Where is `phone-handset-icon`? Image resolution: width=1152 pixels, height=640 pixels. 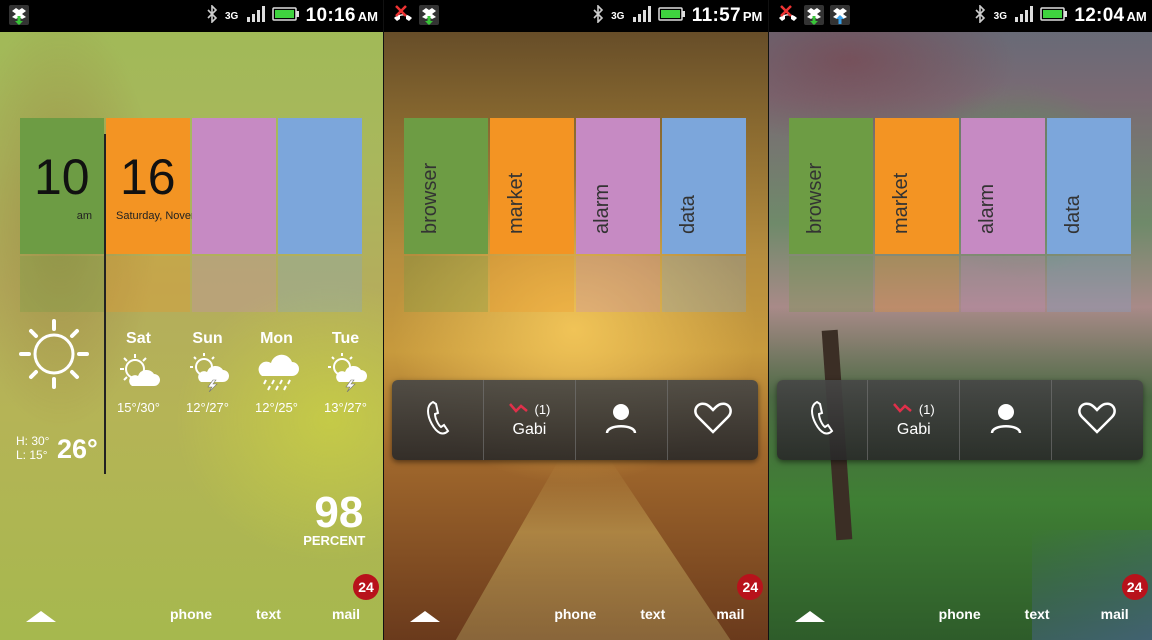 phone-handset-icon is located at coordinates (822, 420).